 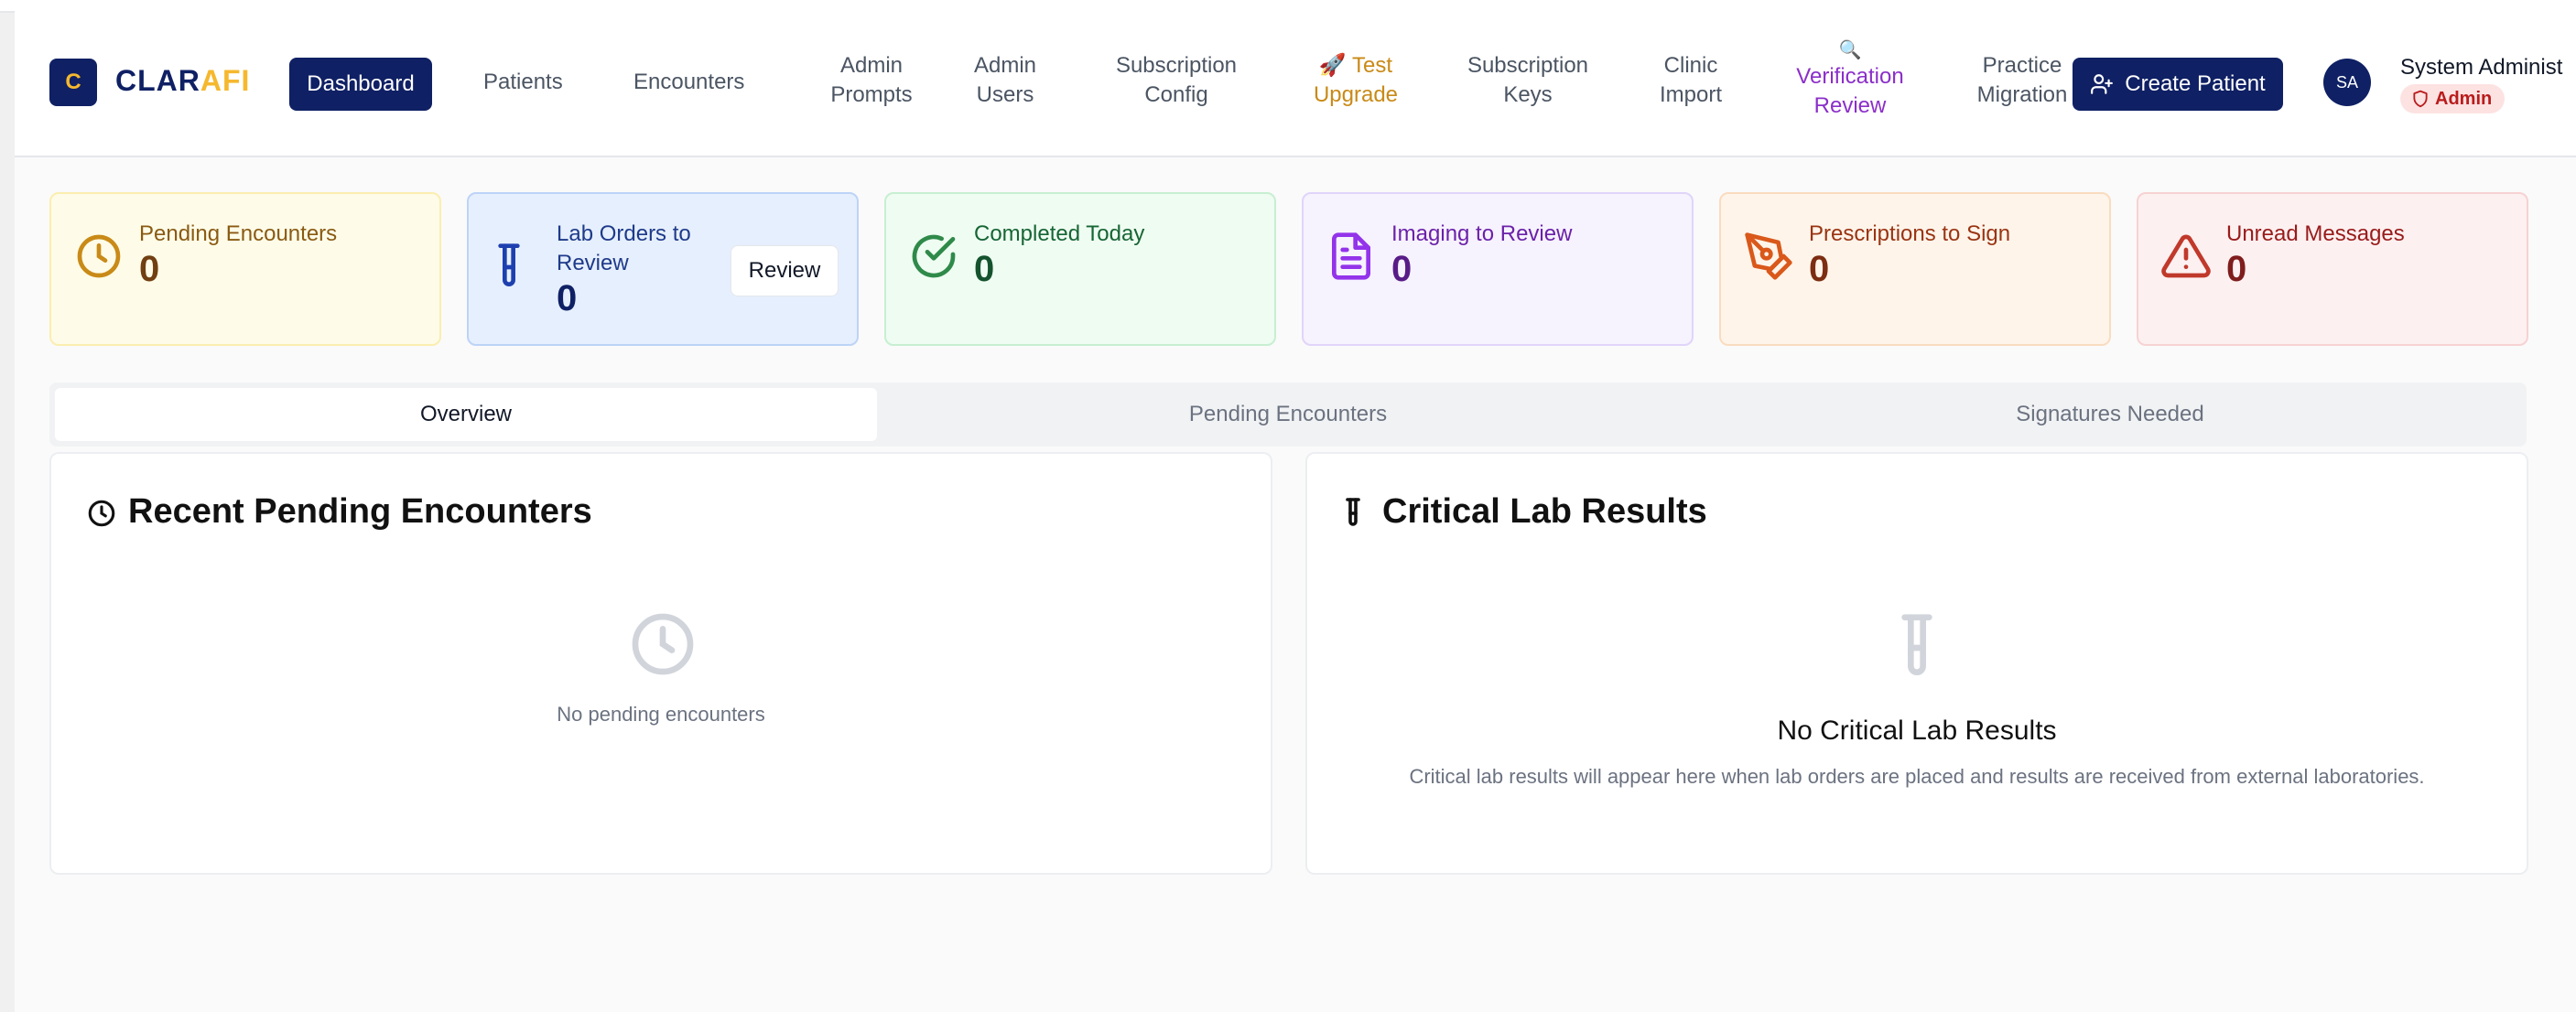 What do you see at coordinates (2023, 80) in the screenshot?
I see `nav-practice-migration: Practice Migration` at bounding box center [2023, 80].